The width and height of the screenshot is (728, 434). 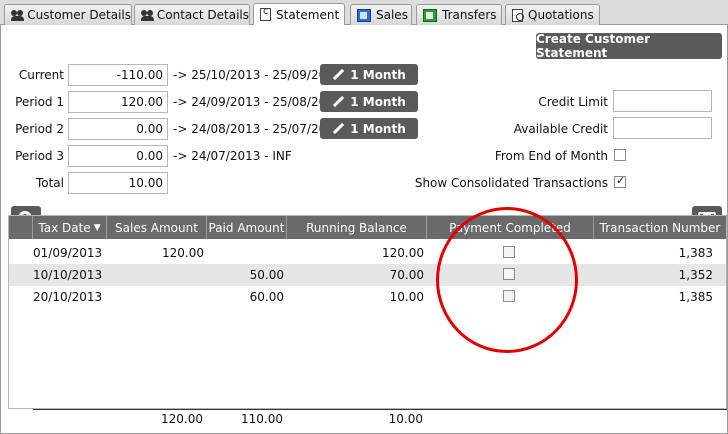 I want to click on tab-label: Statement, so click(x=308, y=14).